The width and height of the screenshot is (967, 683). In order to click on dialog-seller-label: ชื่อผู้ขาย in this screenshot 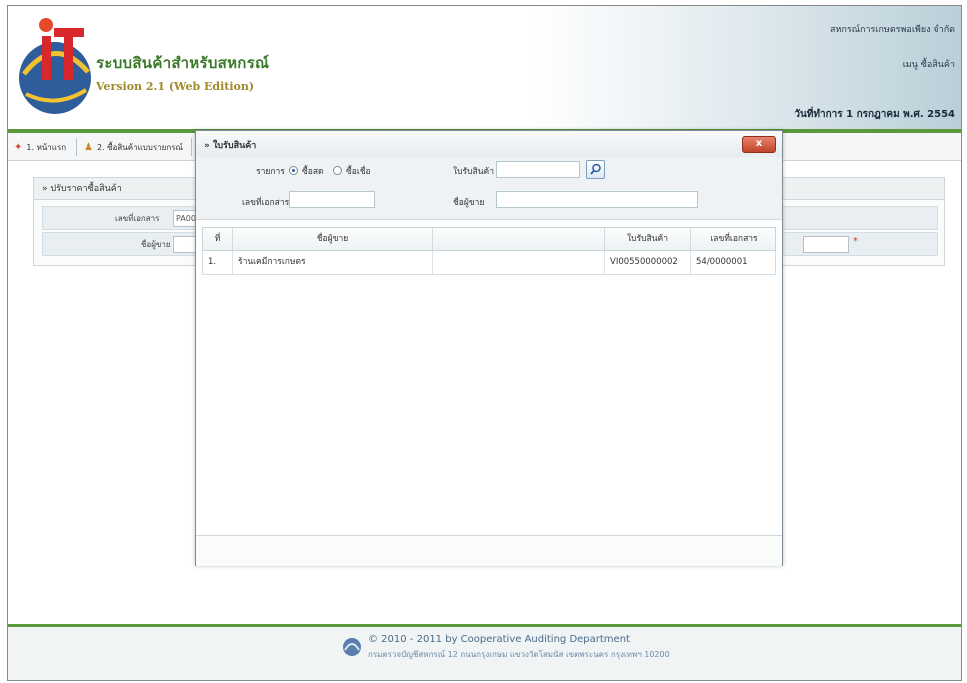, I will do `click(469, 203)`.